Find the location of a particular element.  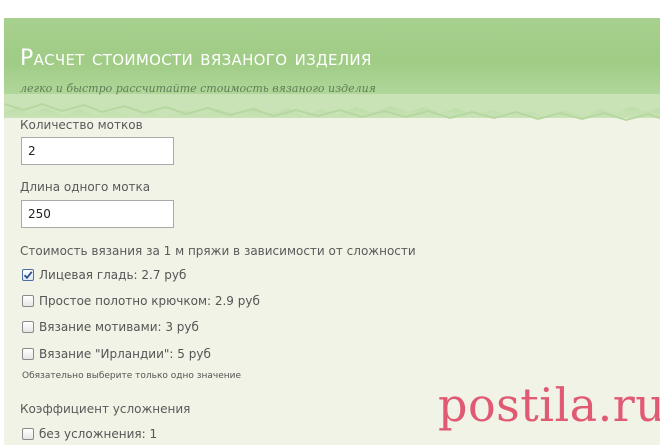

complexity-option-label: без усложнения: 1 is located at coordinates (98, 434).